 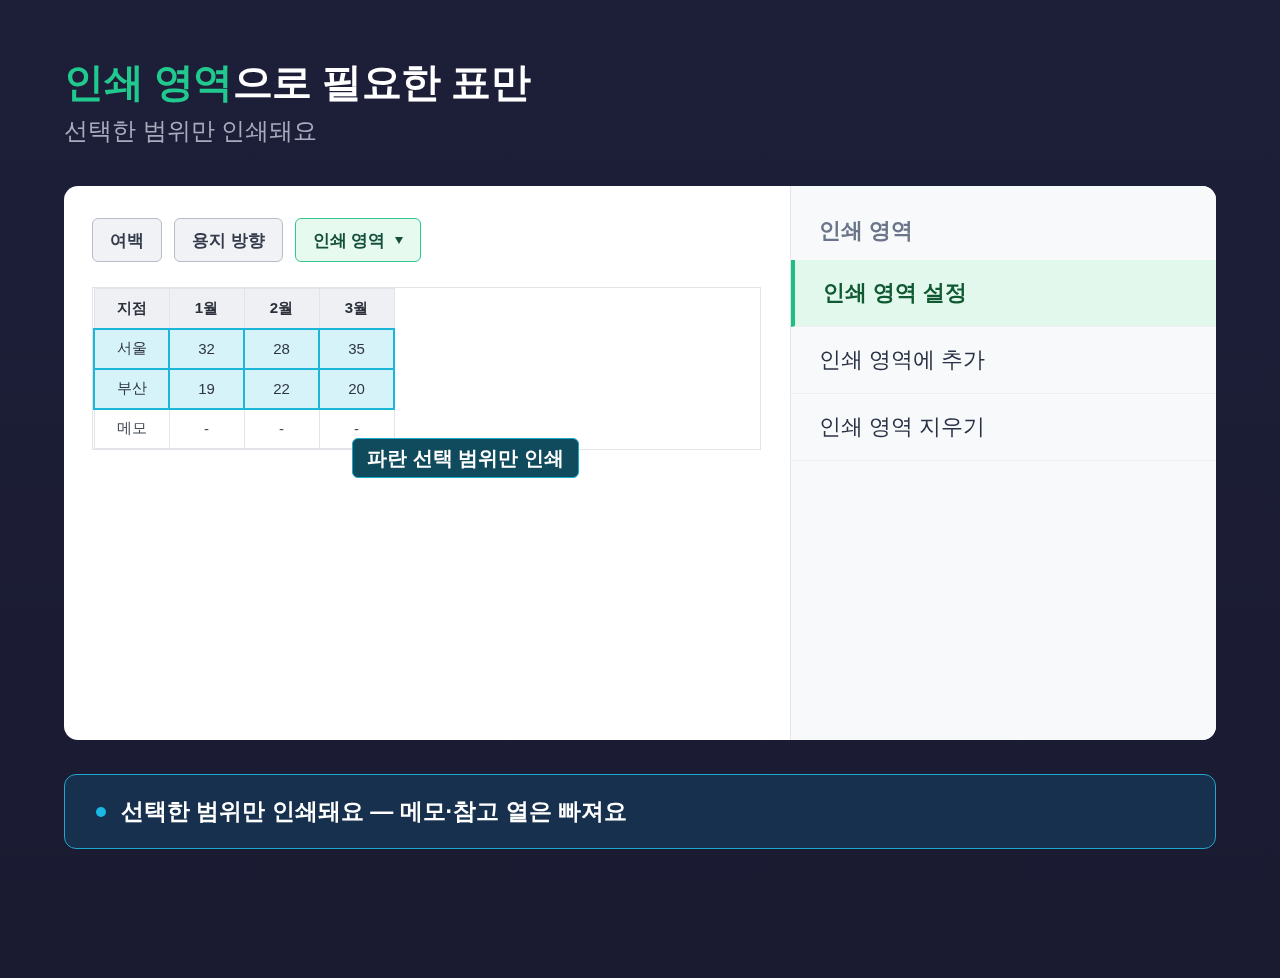 I want to click on menu-title: 인쇄 영역, so click(x=866, y=231).